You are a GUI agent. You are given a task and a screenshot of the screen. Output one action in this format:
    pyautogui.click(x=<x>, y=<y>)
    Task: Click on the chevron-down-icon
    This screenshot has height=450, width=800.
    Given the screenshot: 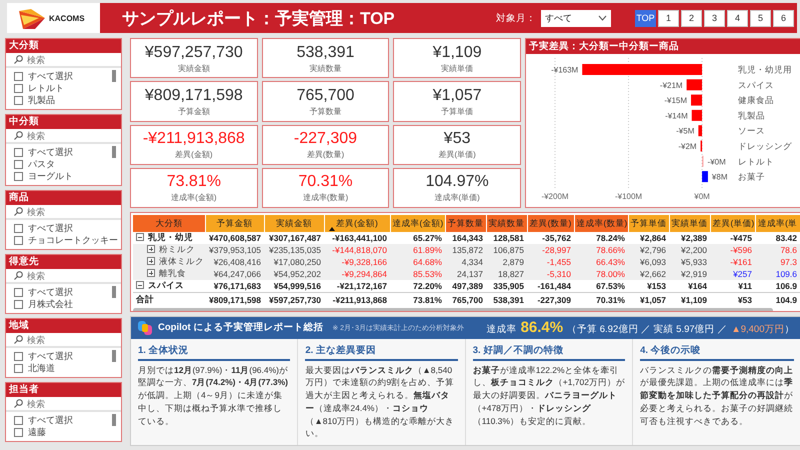 What is the action you would take?
    pyautogui.click(x=602, y=18)
    